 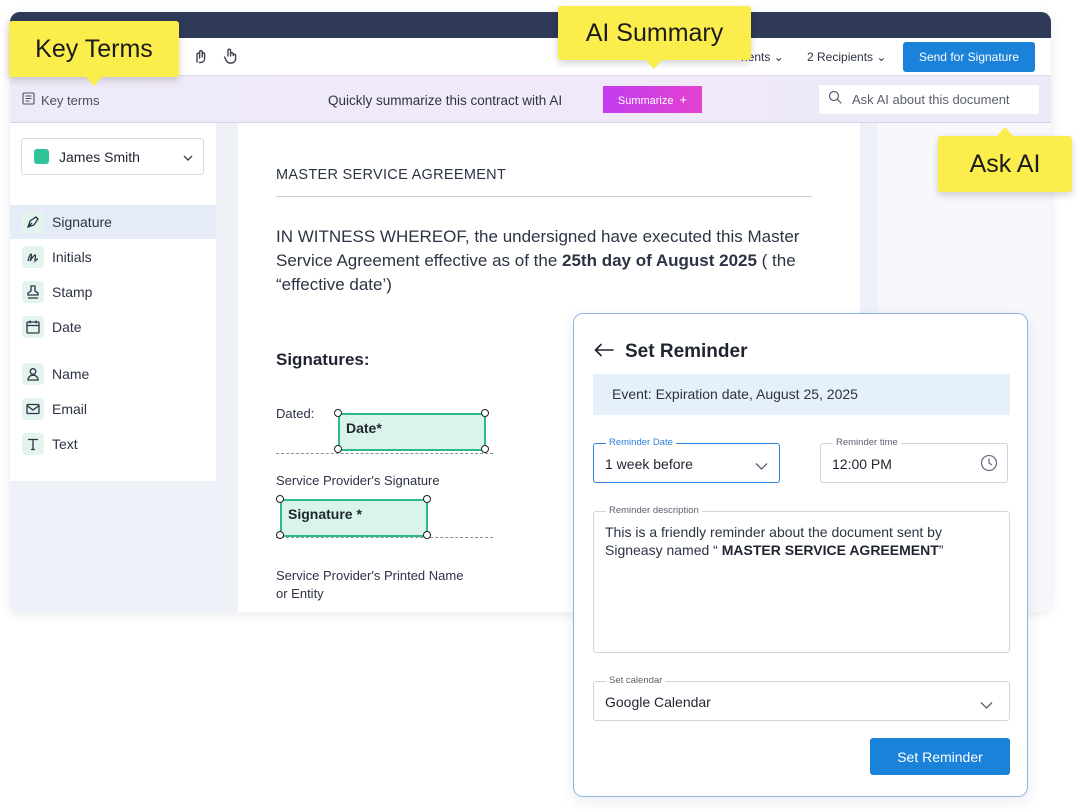 What do you see at coordinates (94, 53) in the screenshot?
I see `callout-key-terms: Key Terms` at bounding box center [94, 53].